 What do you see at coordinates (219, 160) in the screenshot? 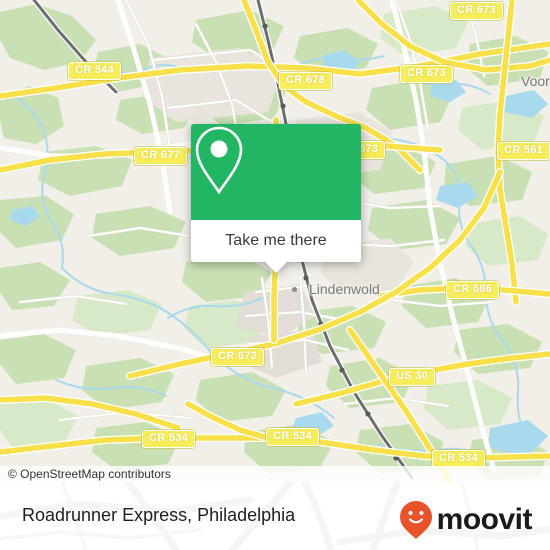
I see `location-pin-icon` at bounding box center [219, 160].